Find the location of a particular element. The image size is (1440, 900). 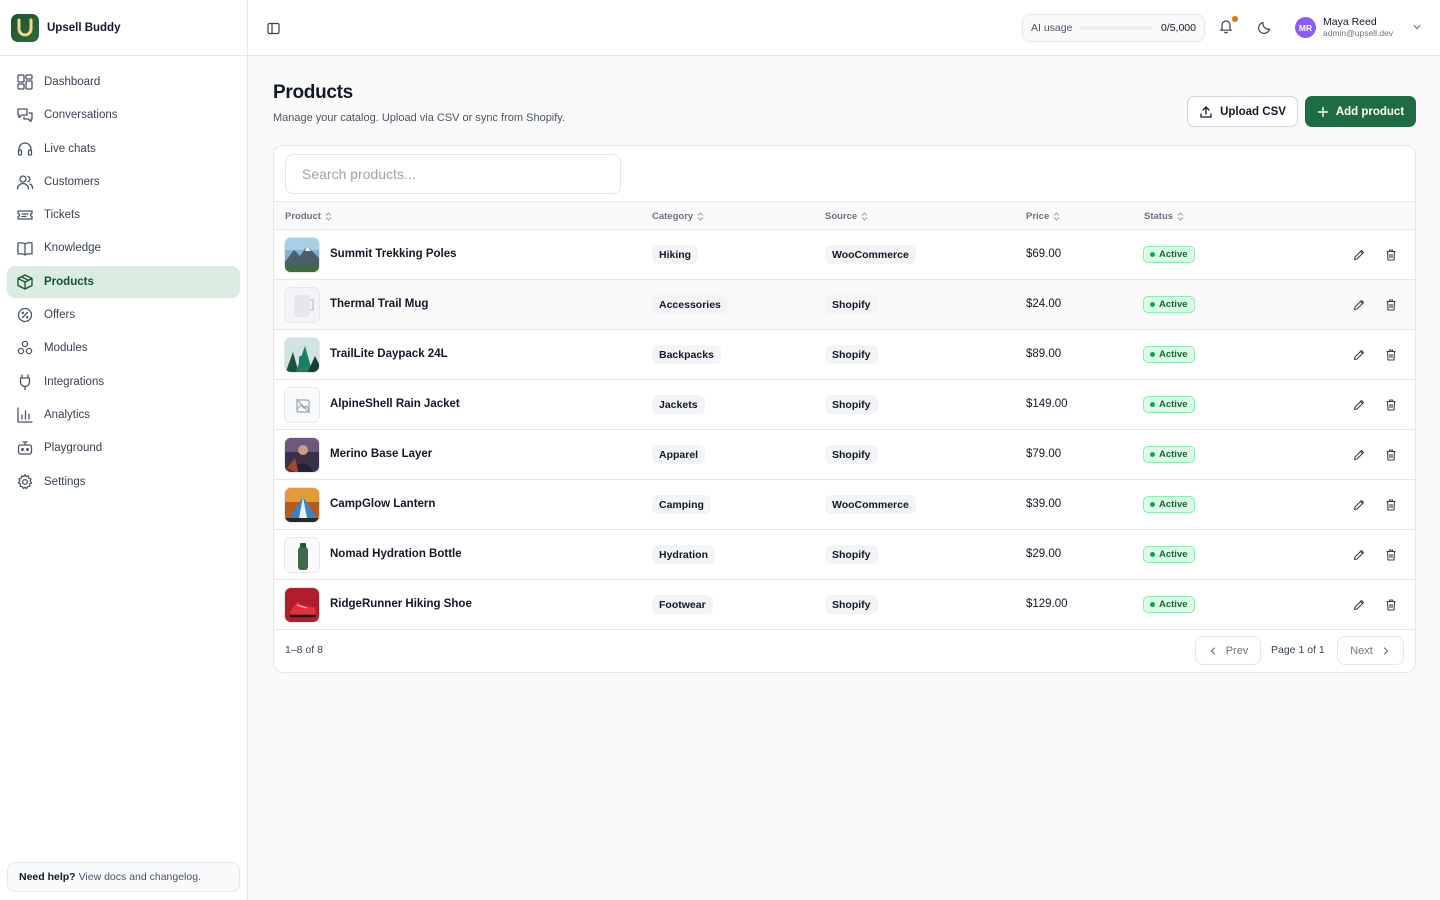

product-name: TrailLite Daypack 24L is located at coordinates (389, 354).